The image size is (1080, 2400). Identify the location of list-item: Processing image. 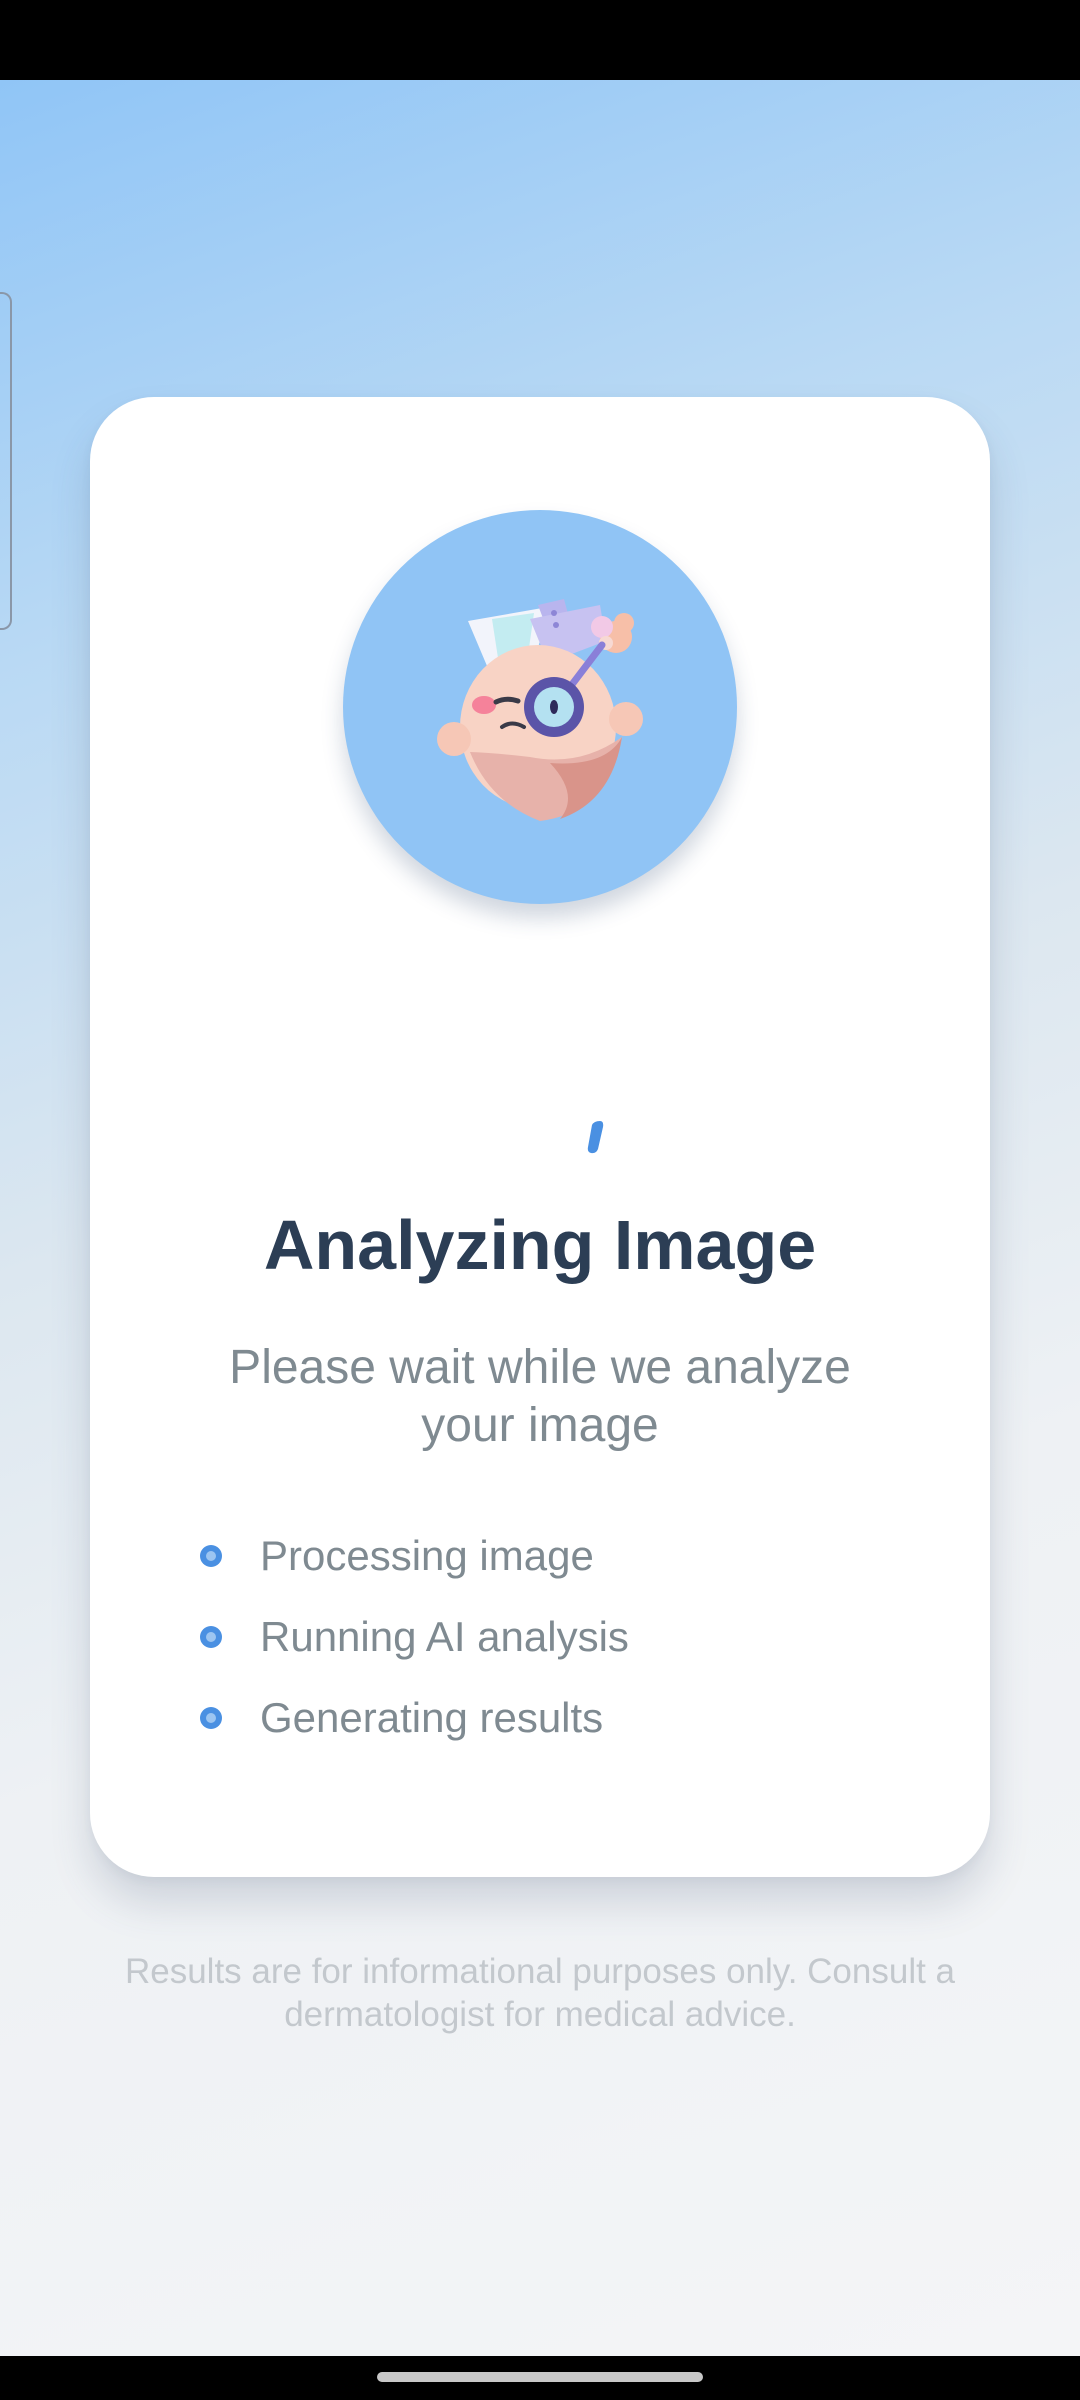
(550, 1555).